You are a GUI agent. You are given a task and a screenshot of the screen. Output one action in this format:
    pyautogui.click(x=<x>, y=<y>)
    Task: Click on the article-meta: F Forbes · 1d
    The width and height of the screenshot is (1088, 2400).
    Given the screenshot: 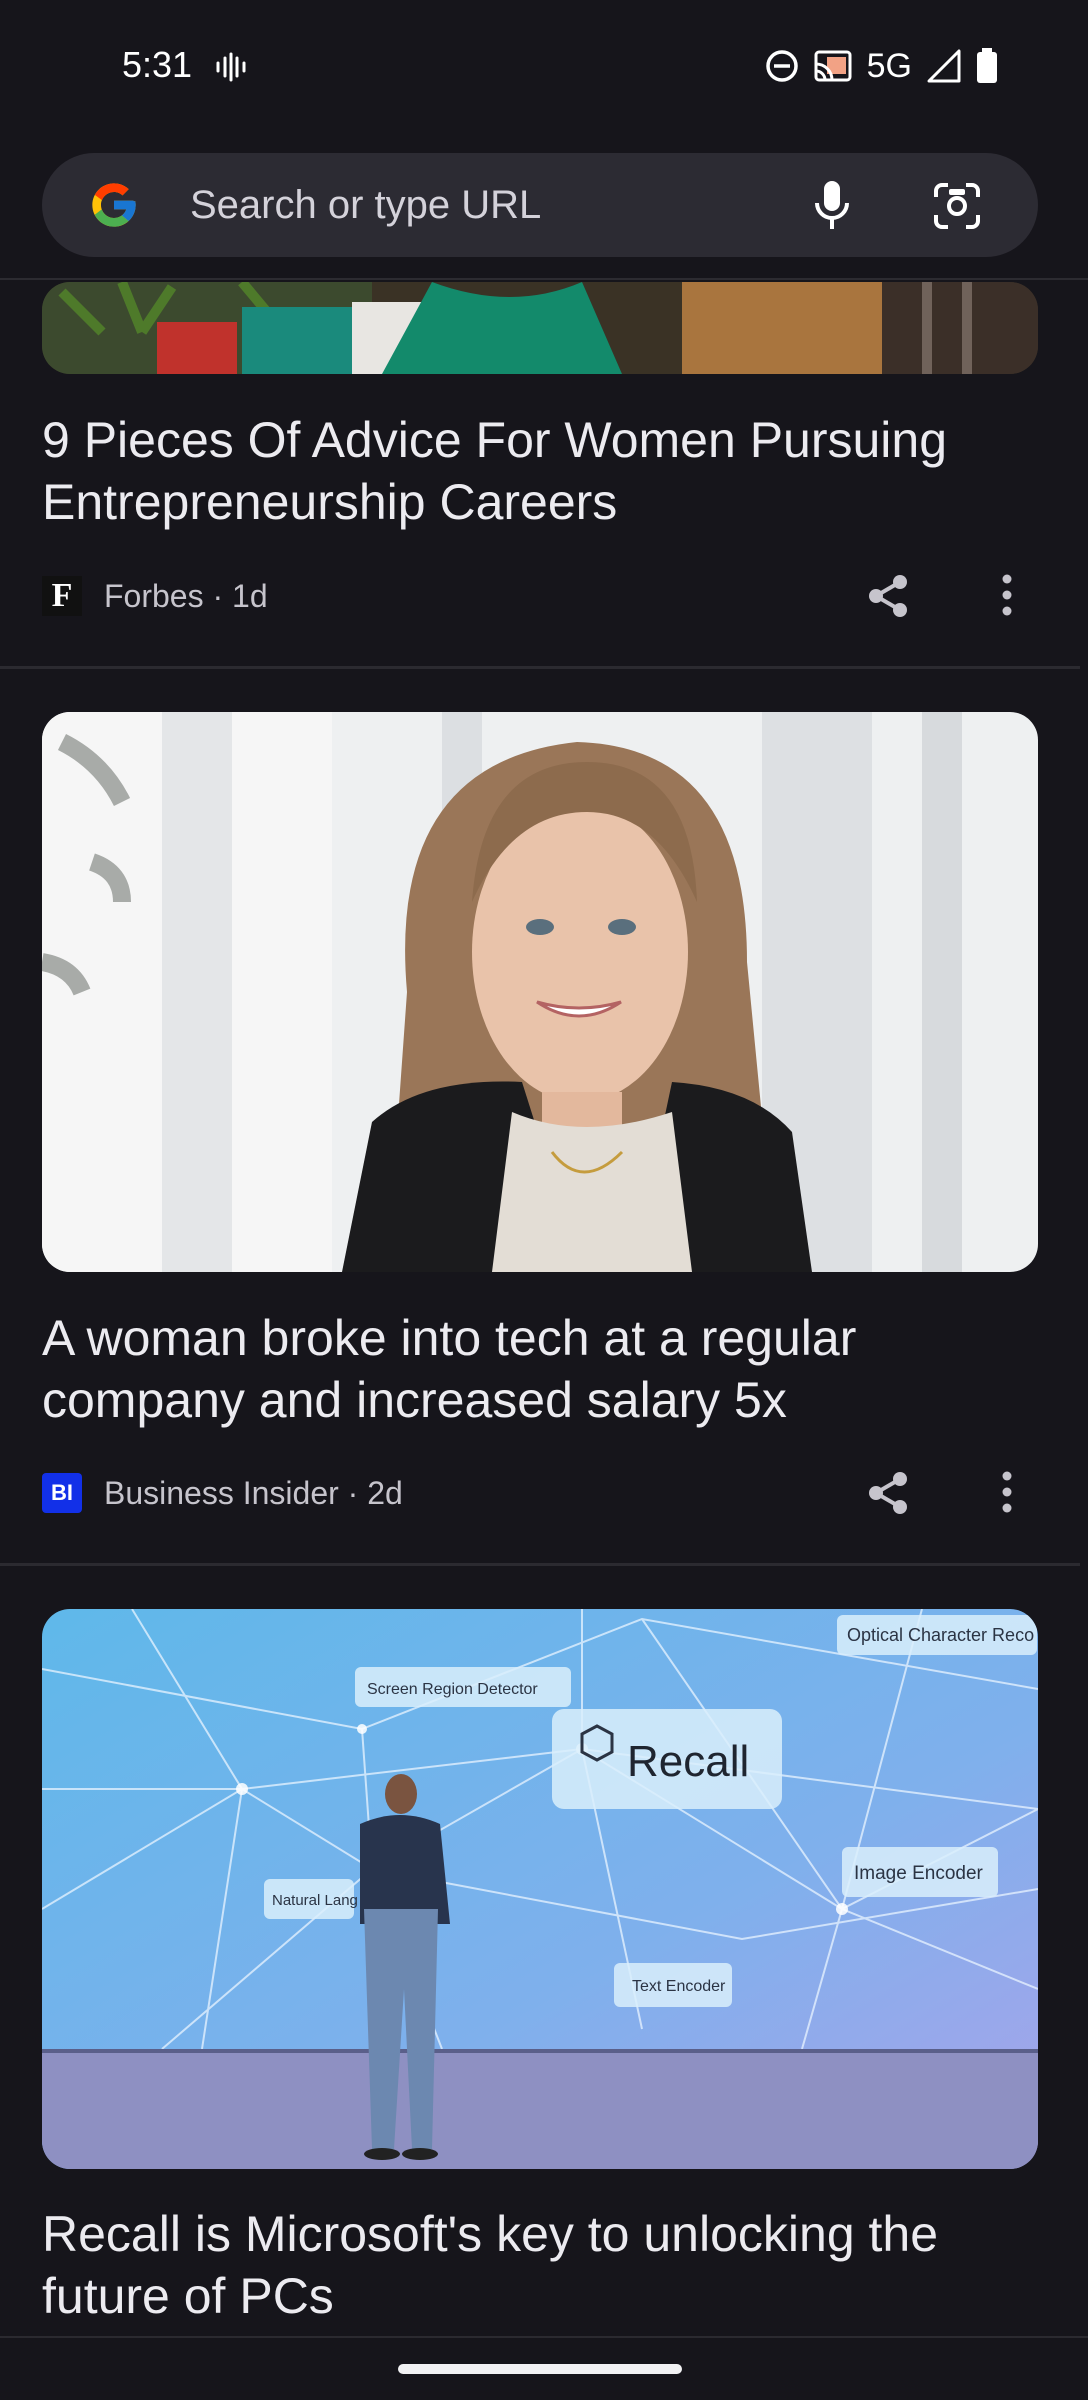 What is the action you would take?
    pyautogui.click(x=155, y=596)
    